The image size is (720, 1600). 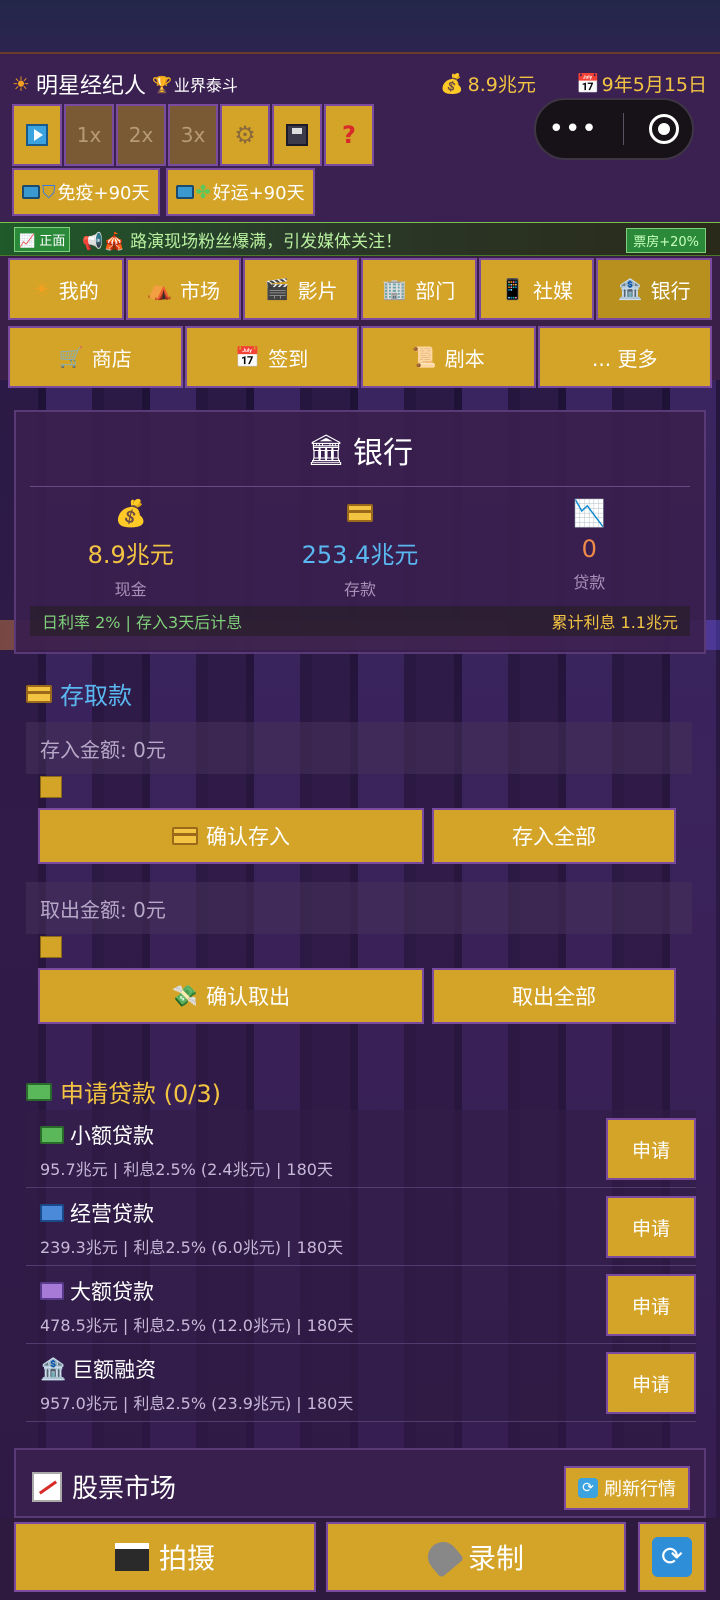 I want to click on loan-value: 0, so click(x=589, y=549).